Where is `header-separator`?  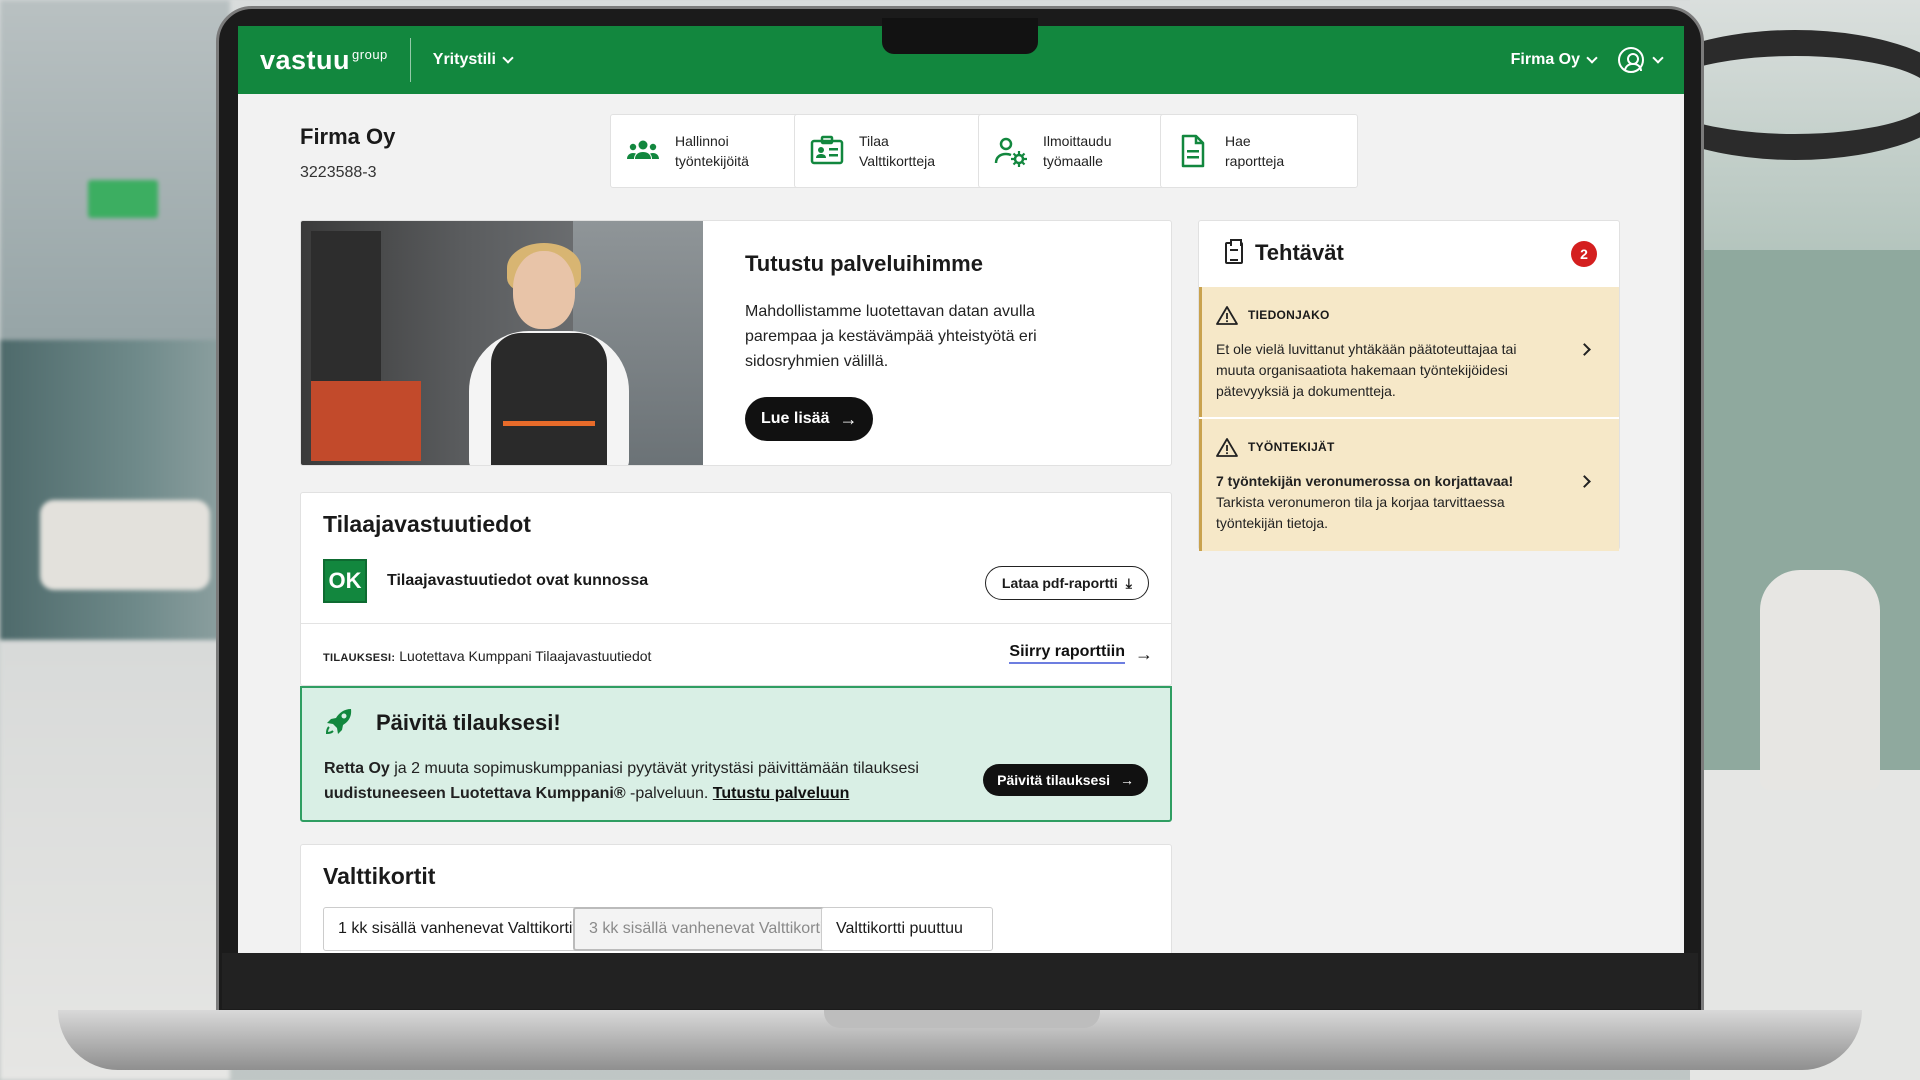
header-separator is located at coordinates (410, 60).